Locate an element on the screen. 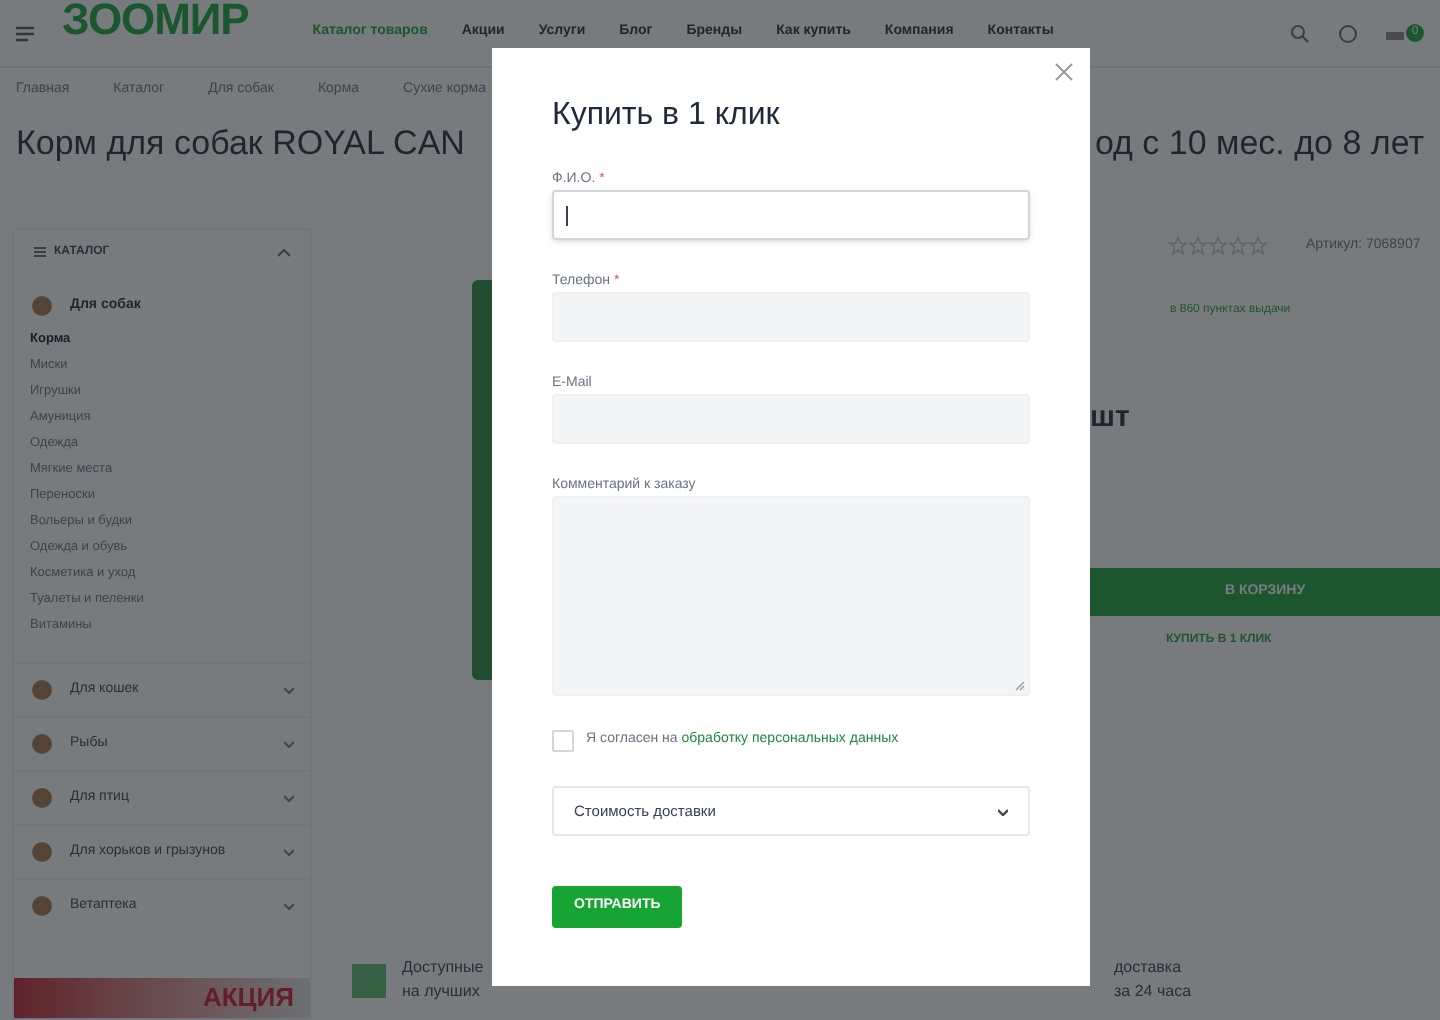  feature-text: за 24 часа is located at coordinates (1154, 992).